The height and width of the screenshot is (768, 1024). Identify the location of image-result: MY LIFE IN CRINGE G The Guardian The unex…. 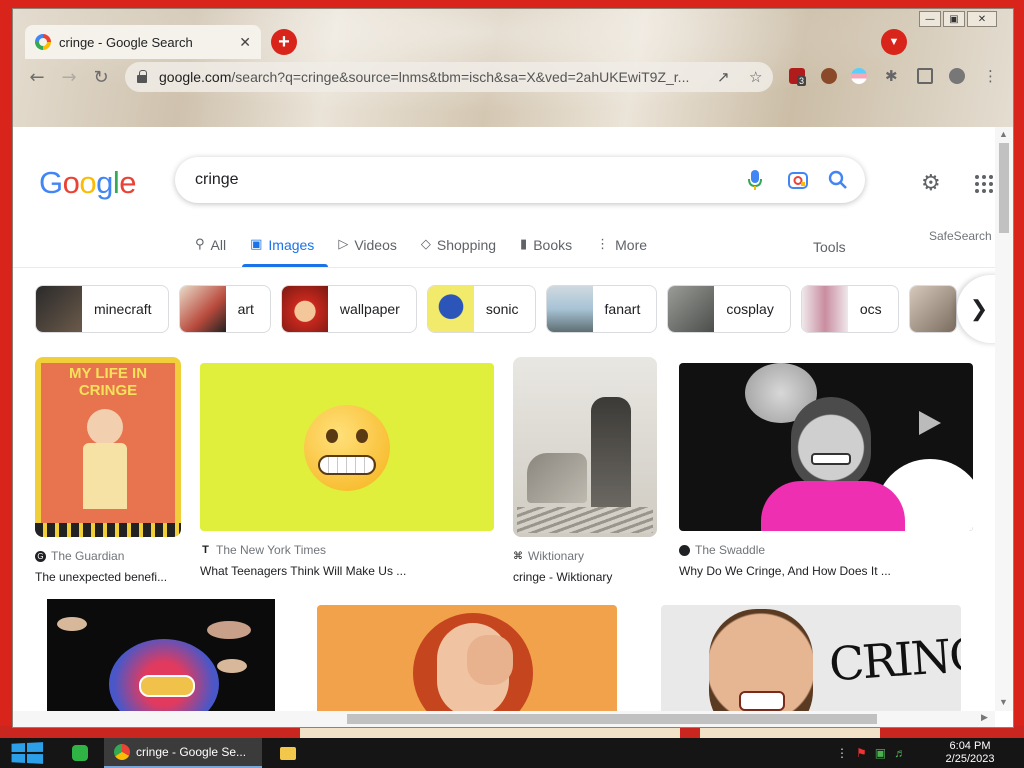
(110, 470).